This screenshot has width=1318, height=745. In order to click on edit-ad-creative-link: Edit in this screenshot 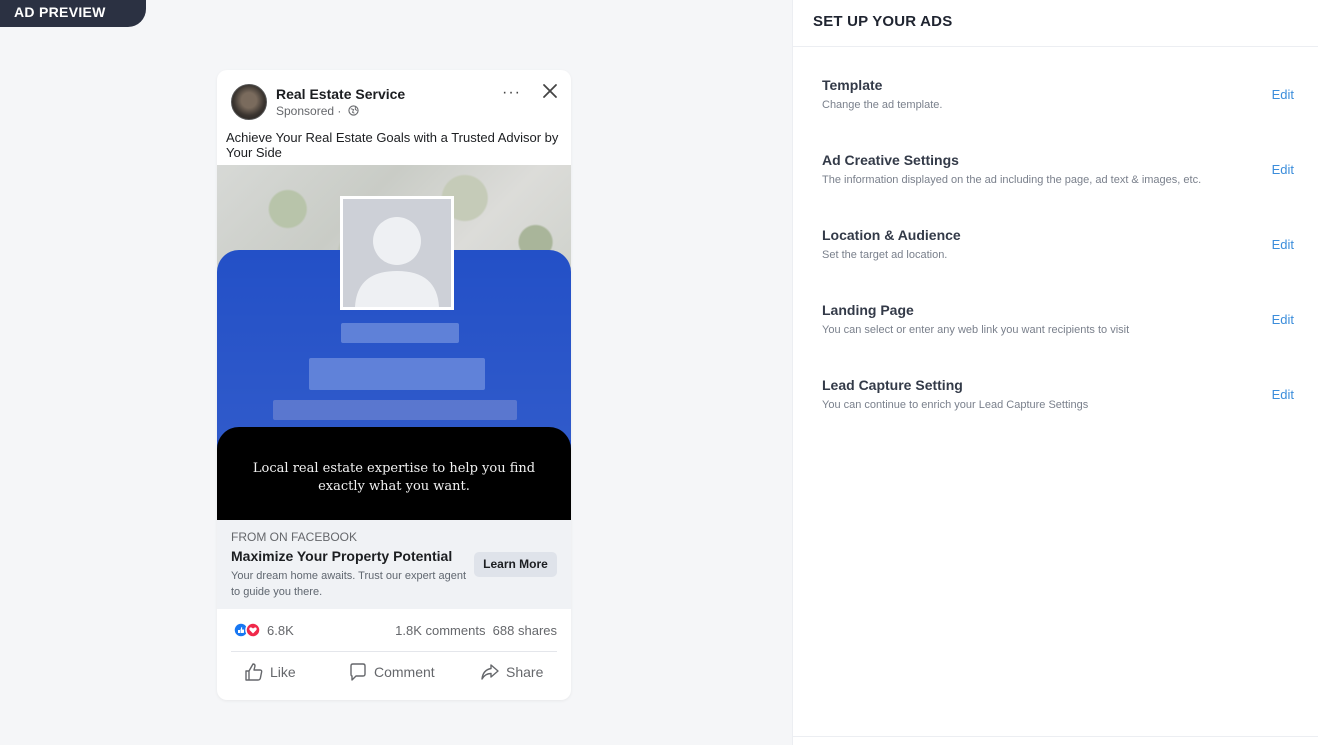, I will do `click(1283, 169)`.